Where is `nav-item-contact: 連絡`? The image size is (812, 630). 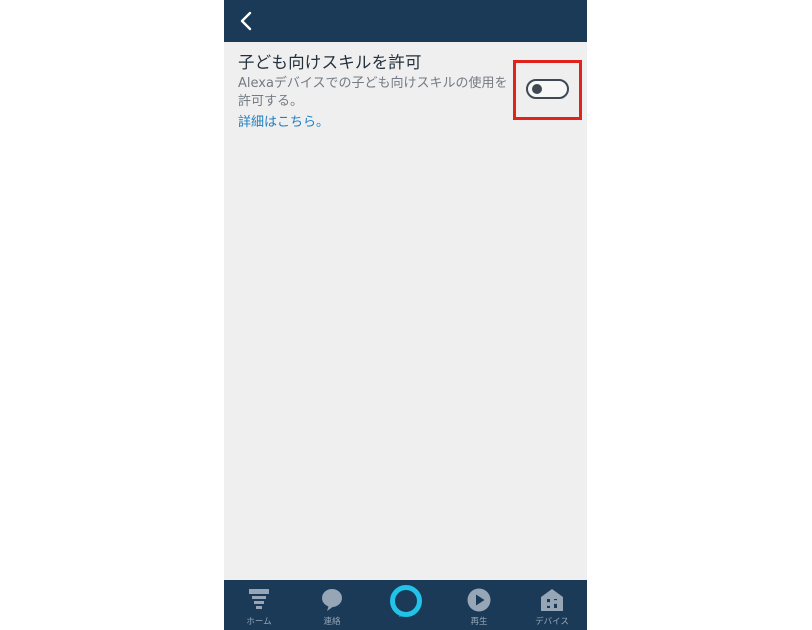 nav-item-contact: 連絡 is located at coordinates (332, 605).